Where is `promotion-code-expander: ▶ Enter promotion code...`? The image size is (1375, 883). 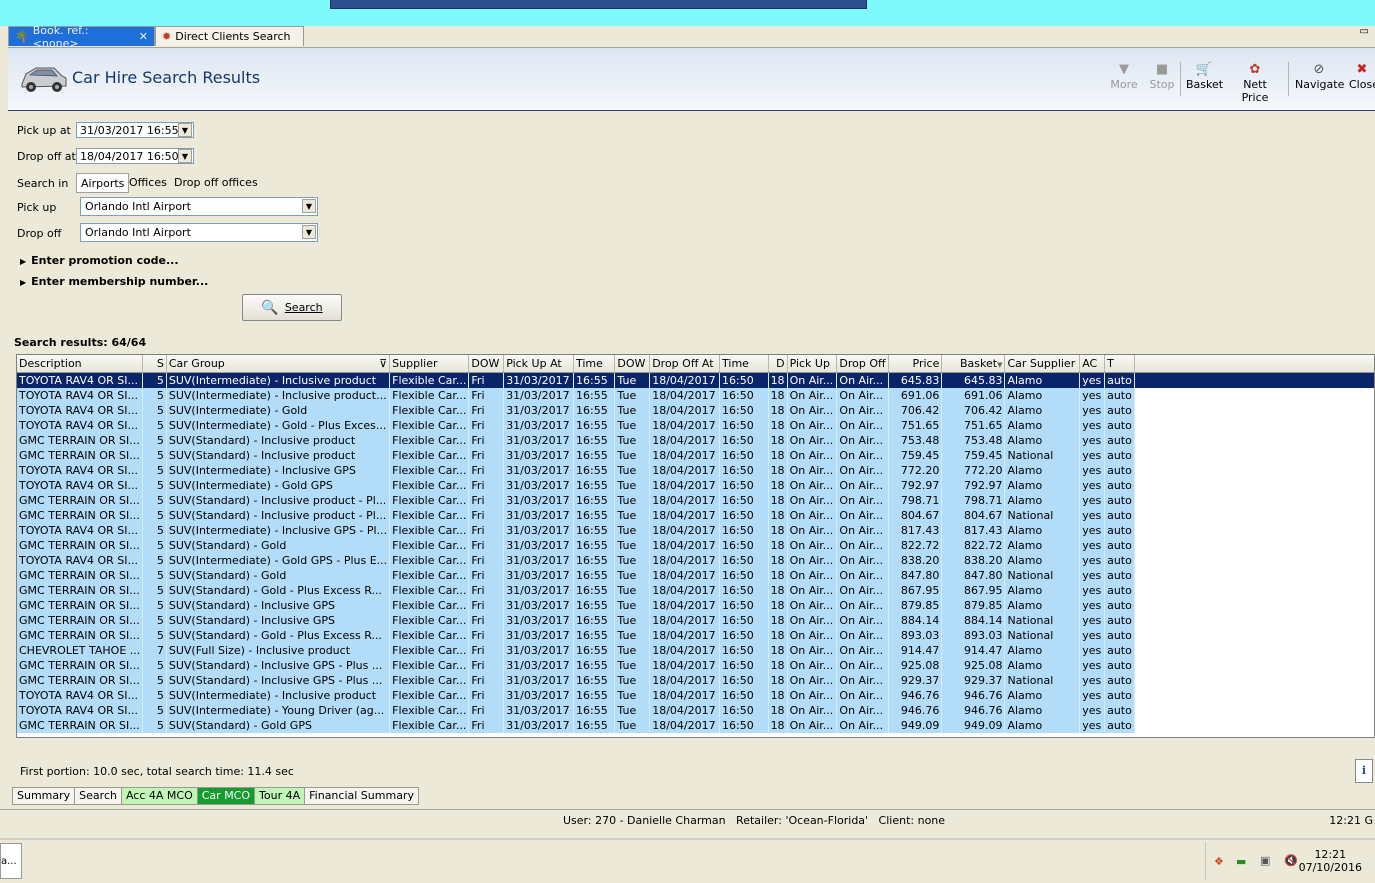
promotion-code-expander: ▶ Enter promotion code... is located at coordinates (99, 260).